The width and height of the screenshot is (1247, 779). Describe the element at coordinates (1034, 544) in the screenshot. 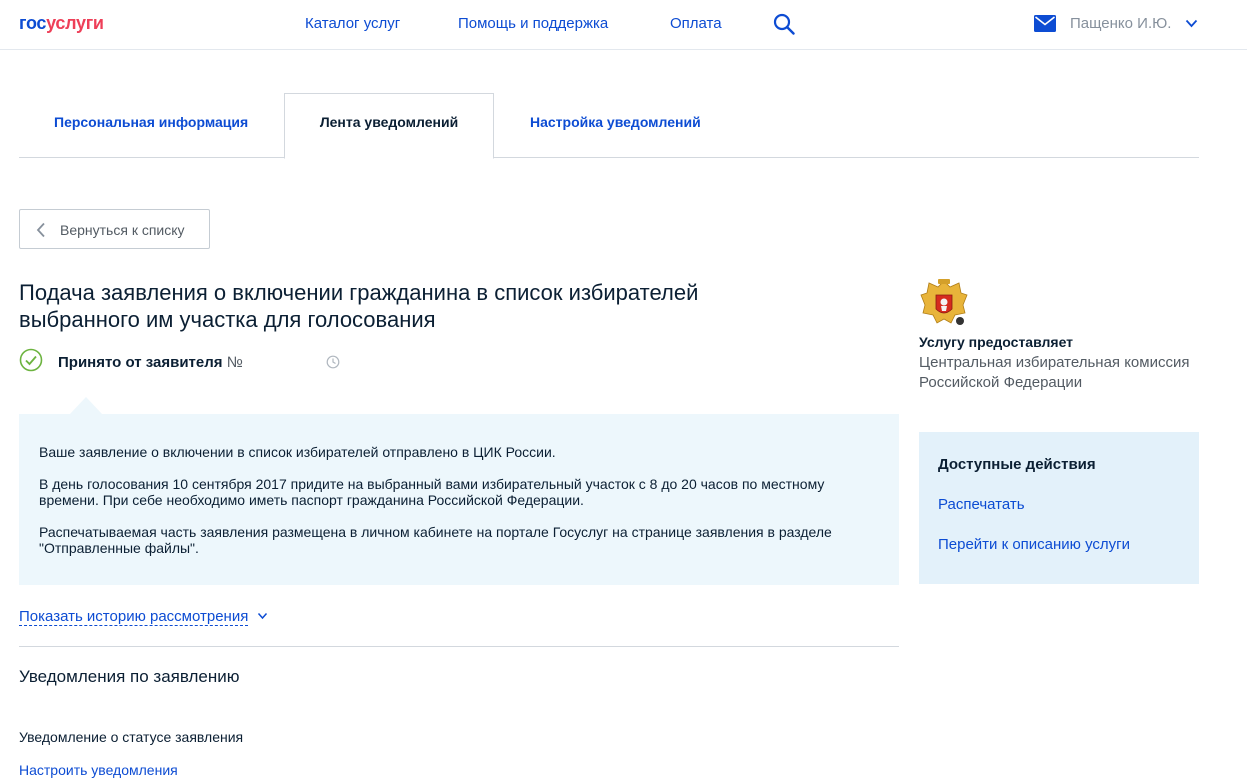

I see `service-description-link: Перейти к описанию услуги` at that location.